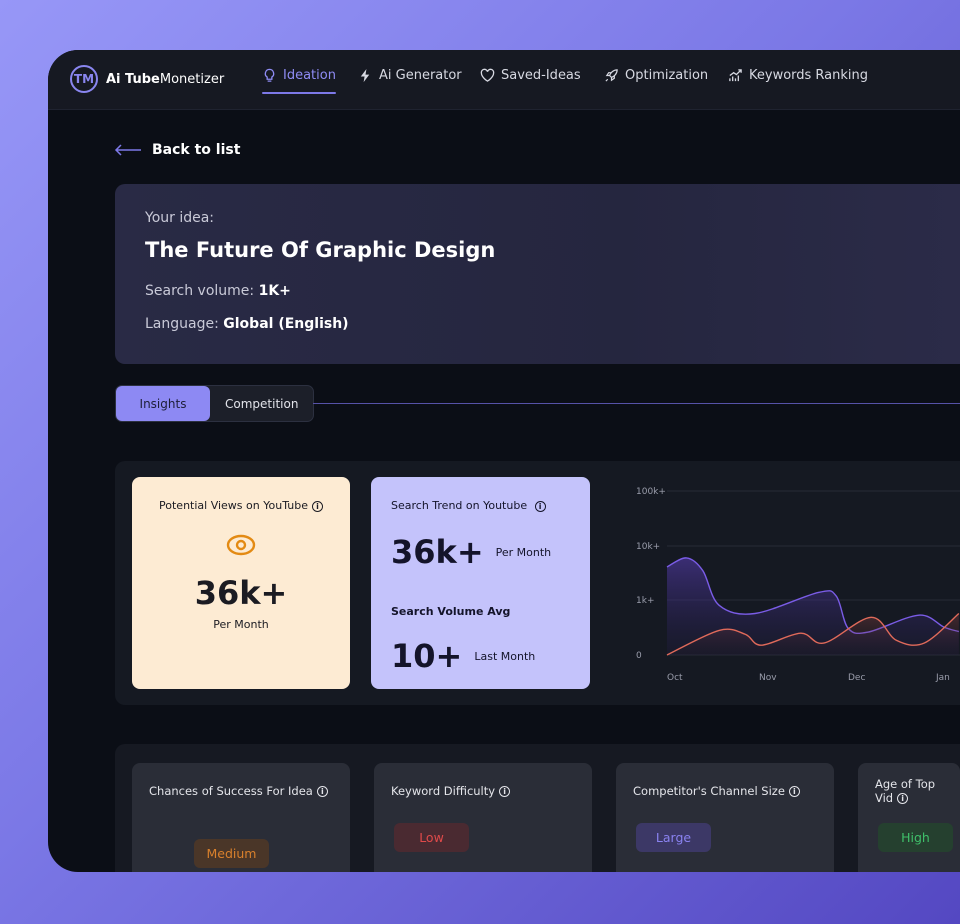 The width and height of the screenshot is (960, 924). I want to click on logo-mark-icon: TM, so click(84, 79).